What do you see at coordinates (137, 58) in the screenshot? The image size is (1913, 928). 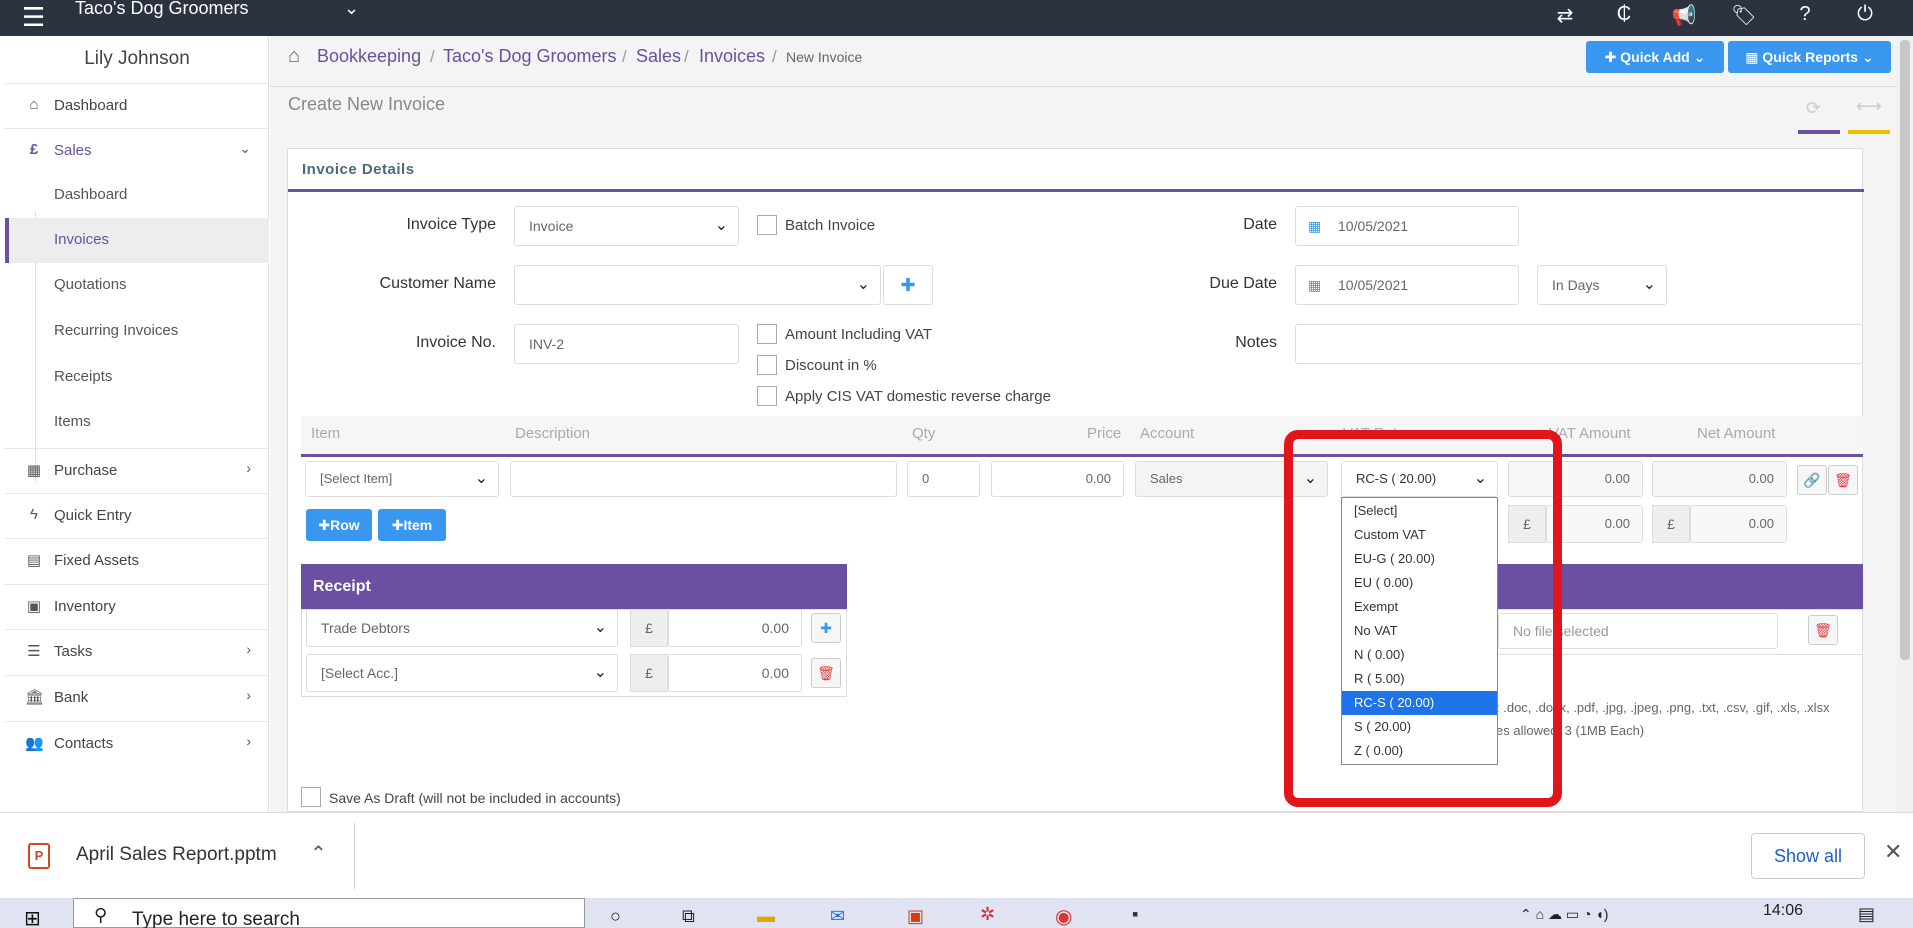 I see `user-name: Lily Johnson` at bounding box center [137, 58].